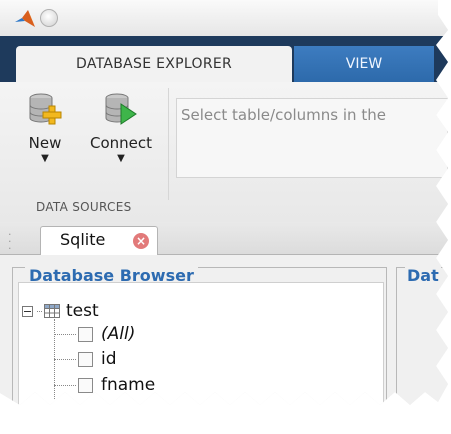 Image resolution: width=451 pixels, height=434 pixels. Describe the element at coordinates (25, 18) in the screenshot. I see `matlab-logo-icon` at that location.